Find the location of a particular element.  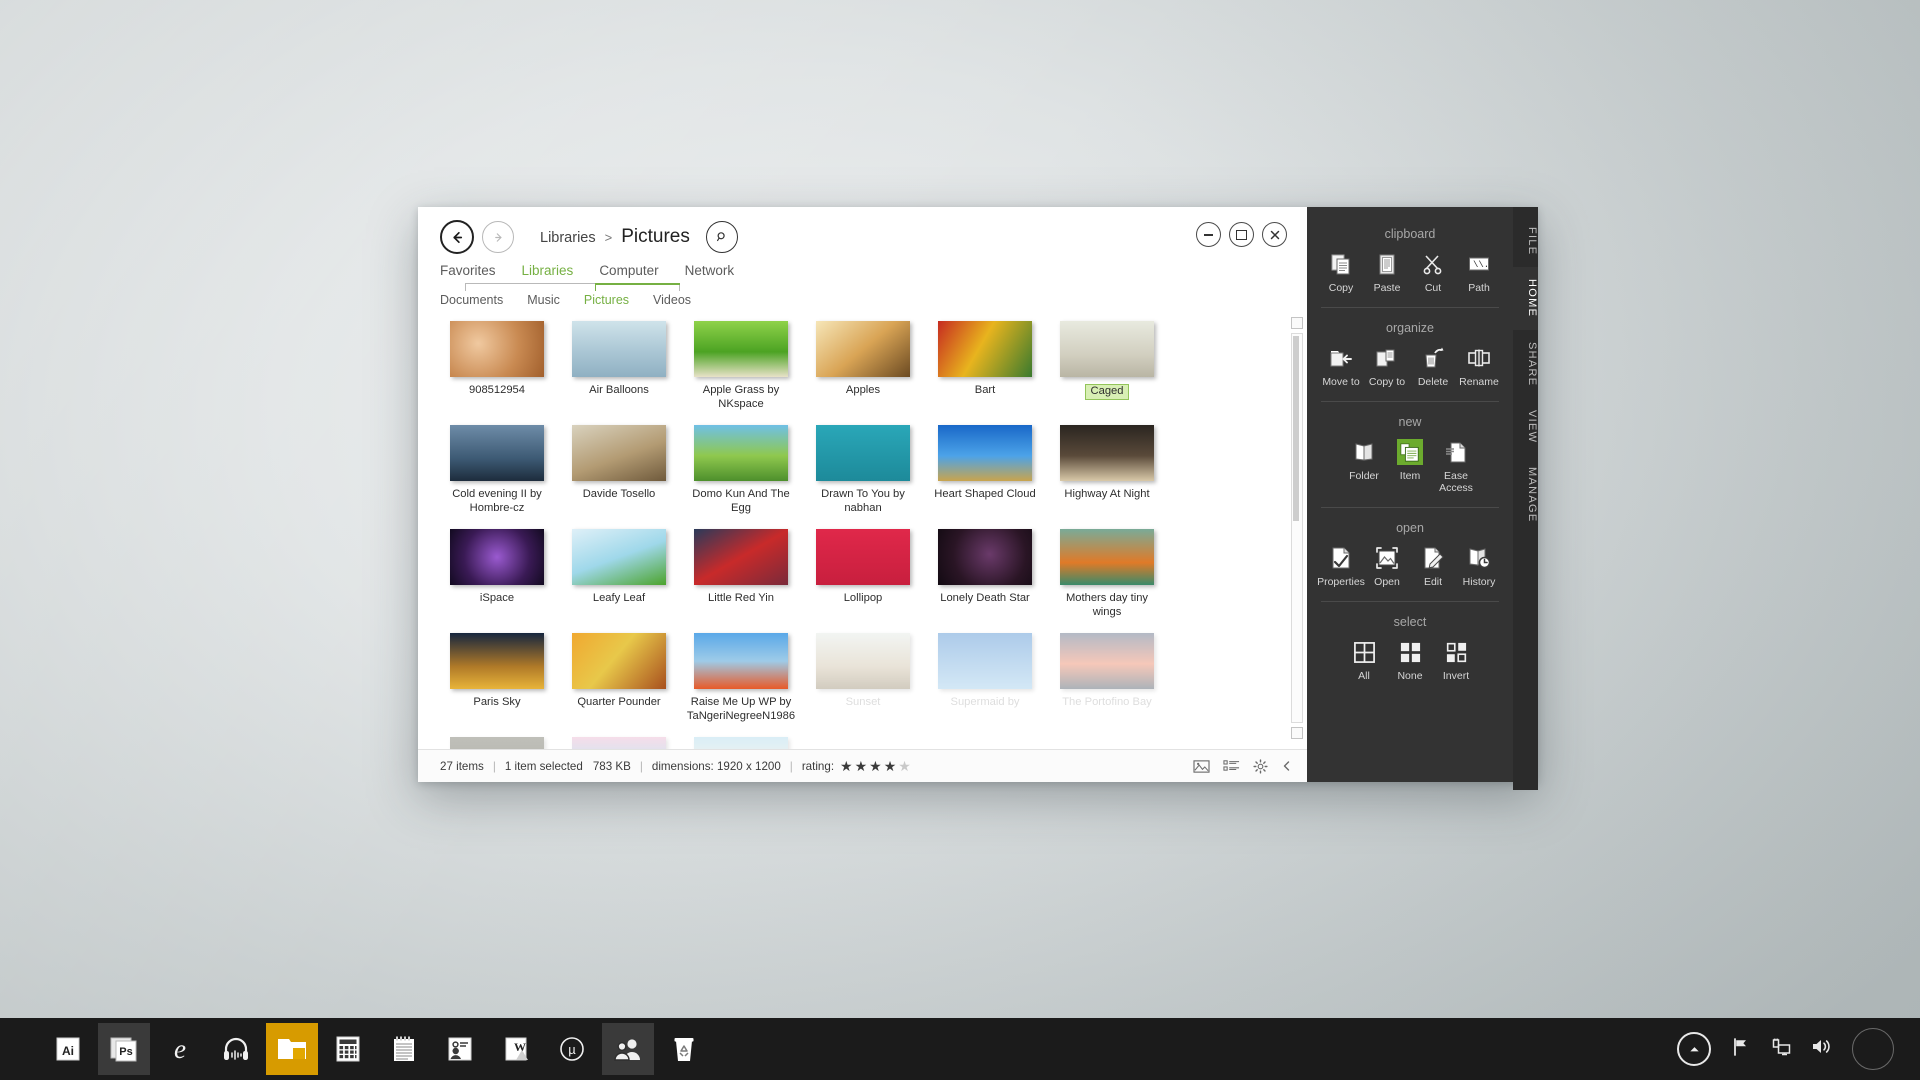

taskbar-internet-explorer: e is located at coordinates (180, 1049).